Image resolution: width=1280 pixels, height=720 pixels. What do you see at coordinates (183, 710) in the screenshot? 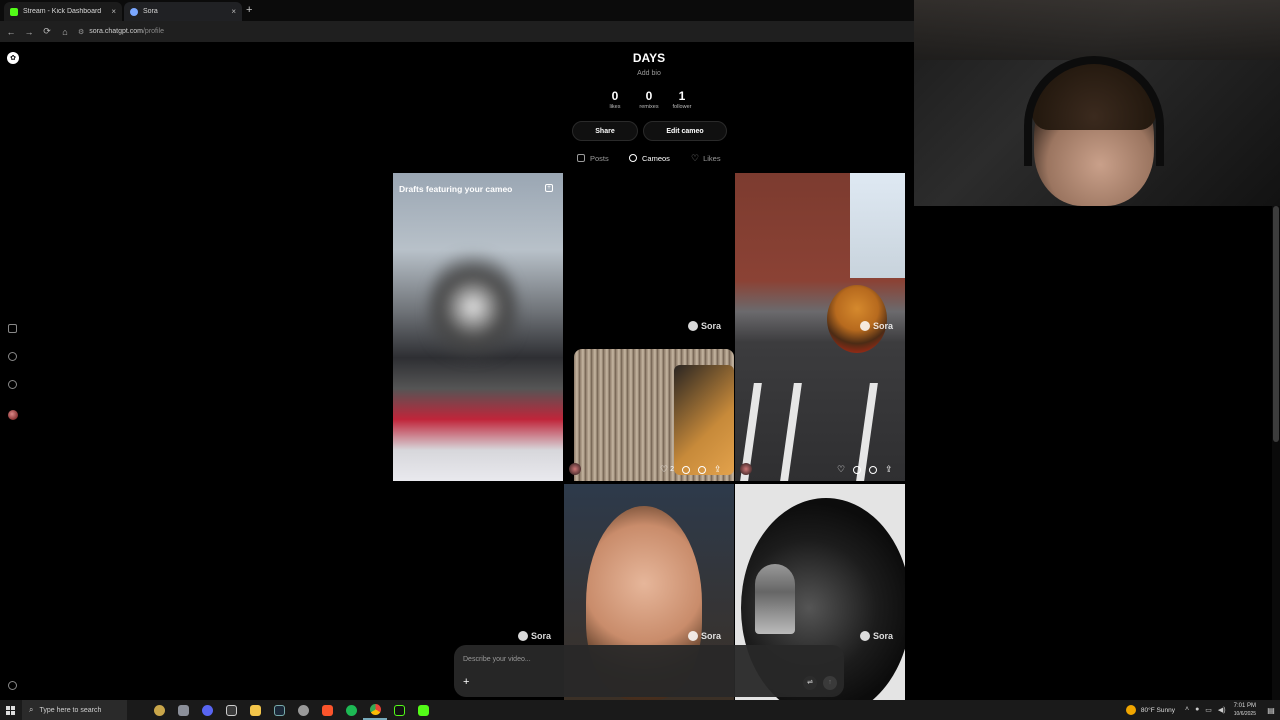
I see `taskbar-app-files` at bounding box center [183, 710].